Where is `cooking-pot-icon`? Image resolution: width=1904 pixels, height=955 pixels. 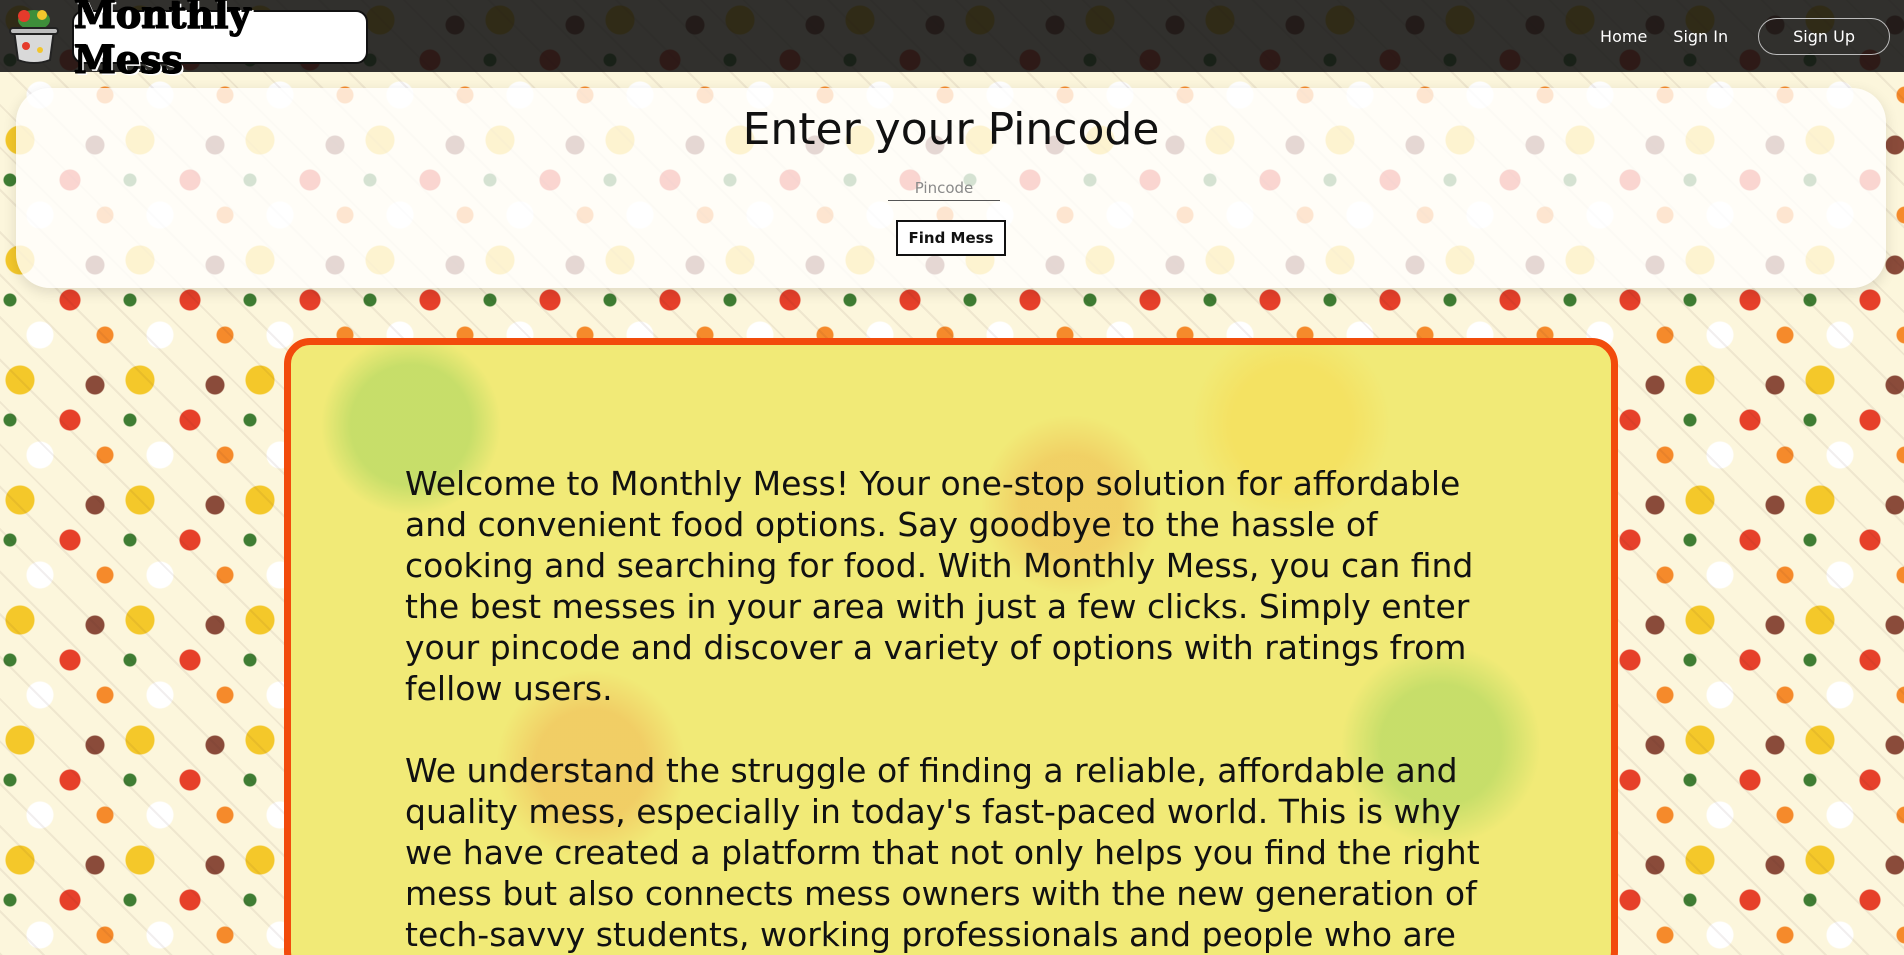 cooking-pot-icon is located at coordinates (34, 37).